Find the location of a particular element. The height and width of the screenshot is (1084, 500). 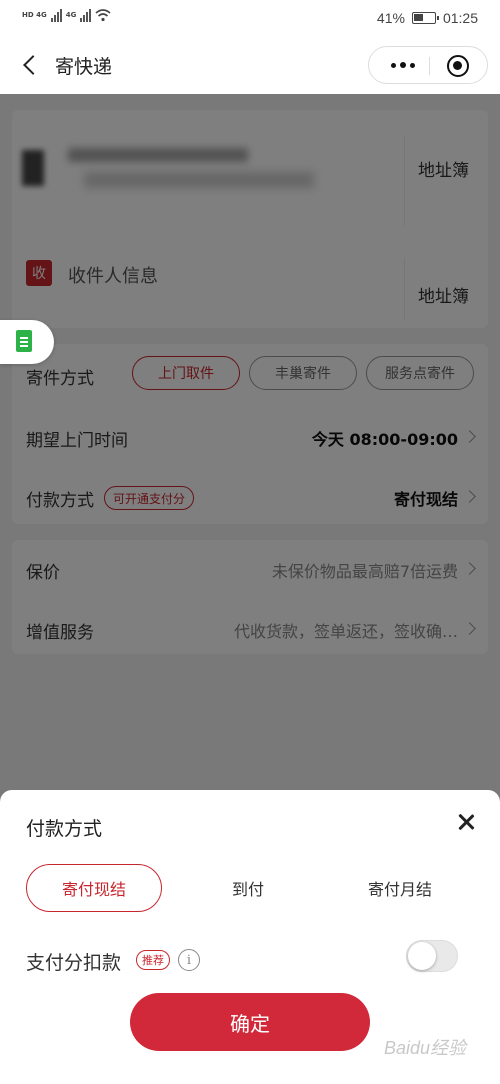

baidu-watermark: Baidu经验 is located at coordinates (425, 1048).